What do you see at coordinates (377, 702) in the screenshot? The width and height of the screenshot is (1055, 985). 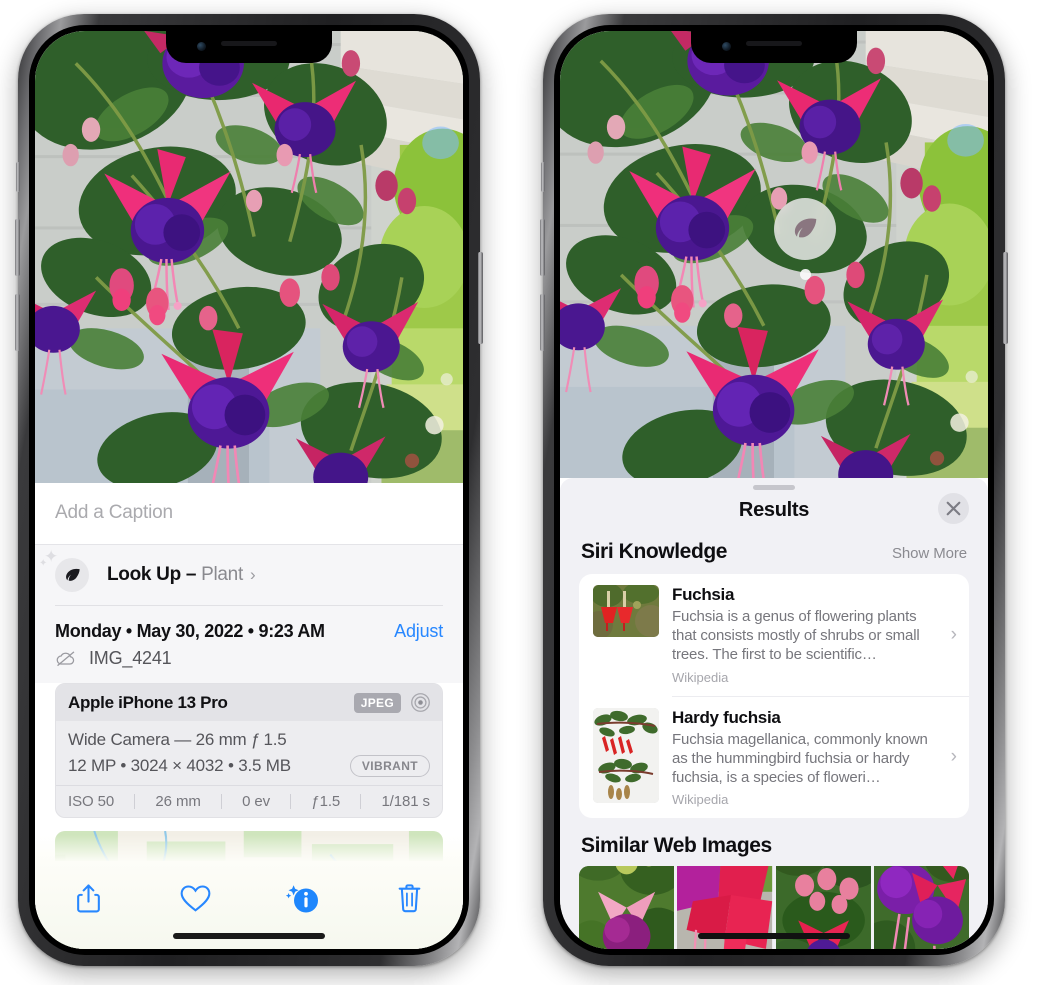 I see `format-badge: JPEG` at bounding box center [377, 702].